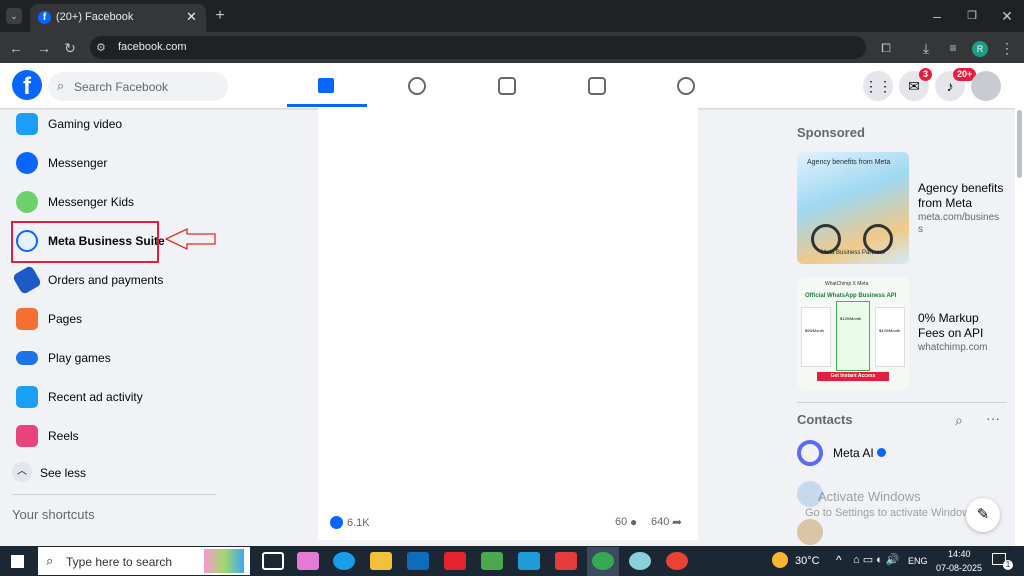 The height and width of the screenshot is (576, 1024). What do you see at coordinates (953, 347) in the screenshot?
I see `ad-domain: whatchimp.com` at bounding box center [953, 347].